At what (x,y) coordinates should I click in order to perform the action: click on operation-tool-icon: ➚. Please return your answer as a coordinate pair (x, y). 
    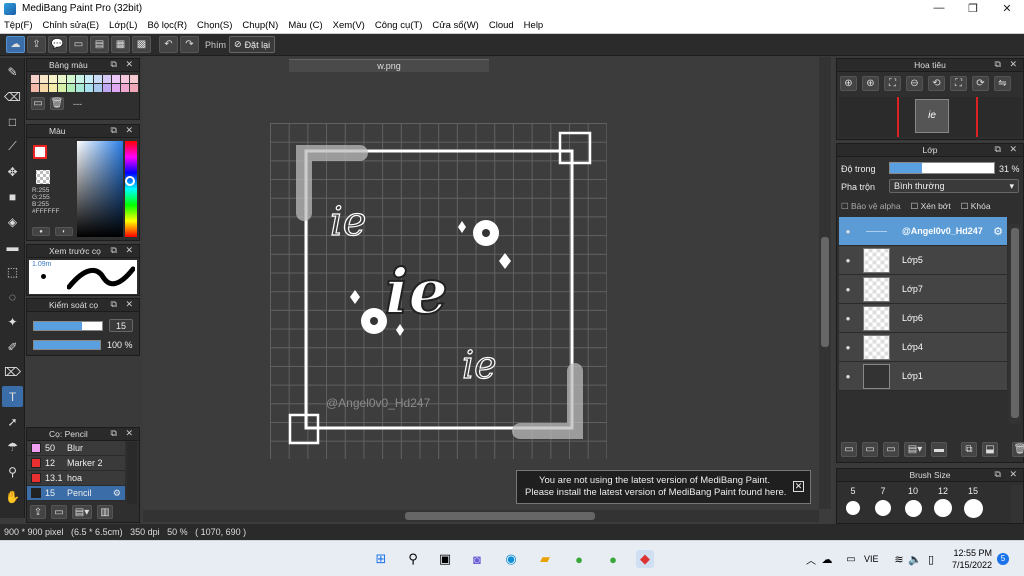
    Looking at the image, I should click on (12, 421).